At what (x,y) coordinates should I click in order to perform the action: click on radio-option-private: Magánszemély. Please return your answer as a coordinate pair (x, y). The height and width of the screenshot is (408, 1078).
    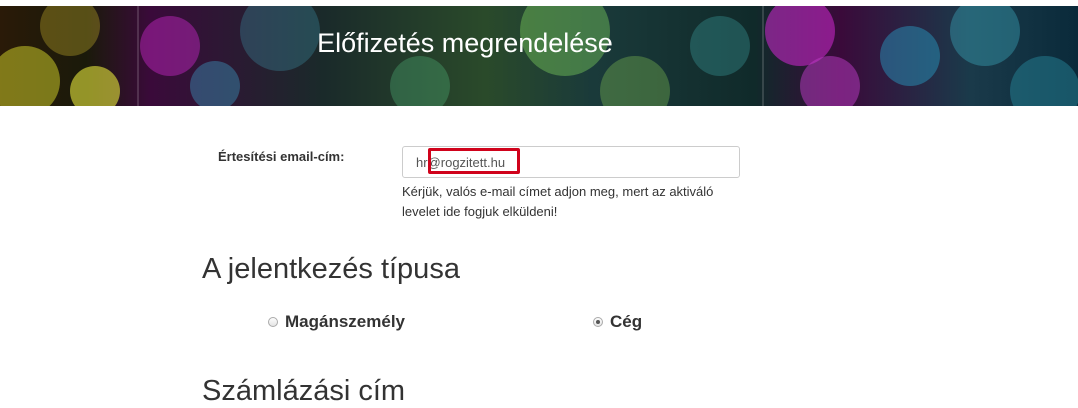
    Looking at the image, I should click on (336, 322).